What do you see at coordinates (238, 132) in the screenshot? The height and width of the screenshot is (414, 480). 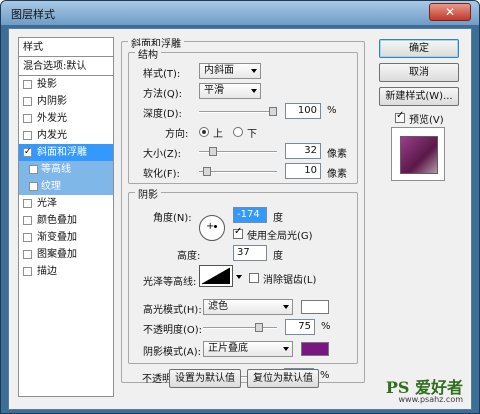 I see `direction-down-radio` at bounding box center [238, 132].